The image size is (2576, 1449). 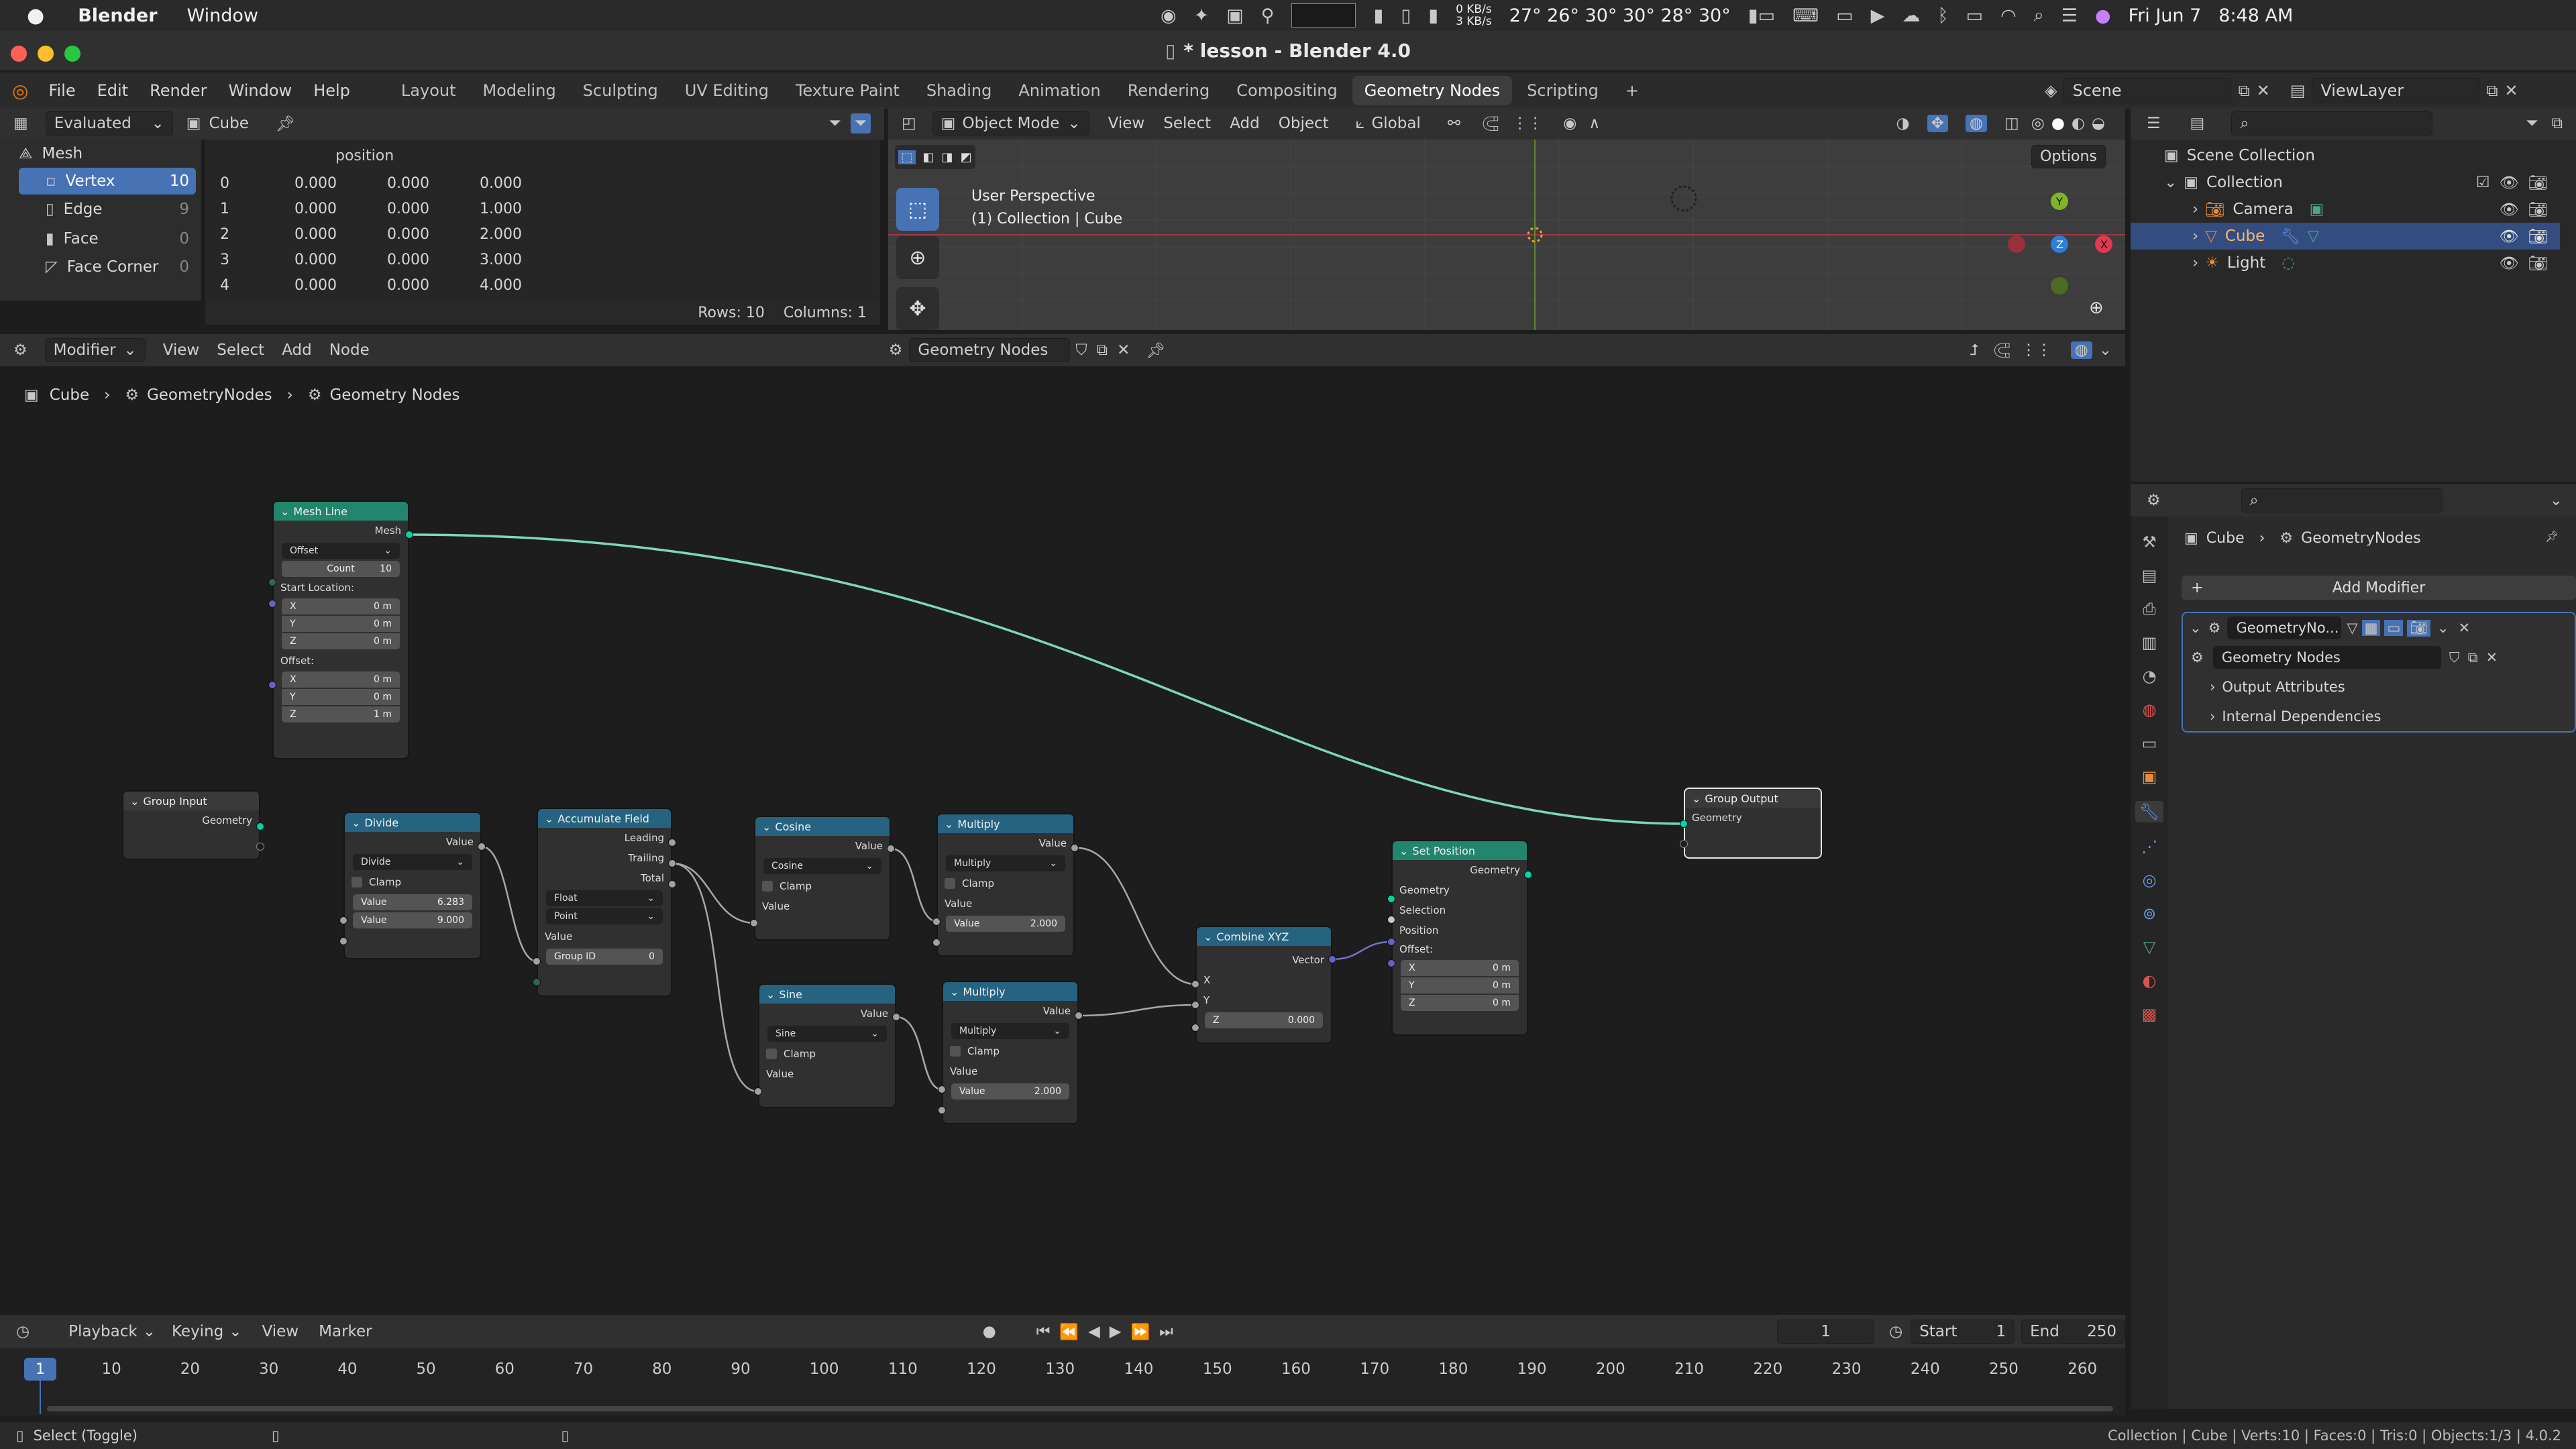 What do you see at coordinates (2465, 628) in the screenshot?
I see `remove-modifier-icon: ✕` at bounding box center [2465, 628].